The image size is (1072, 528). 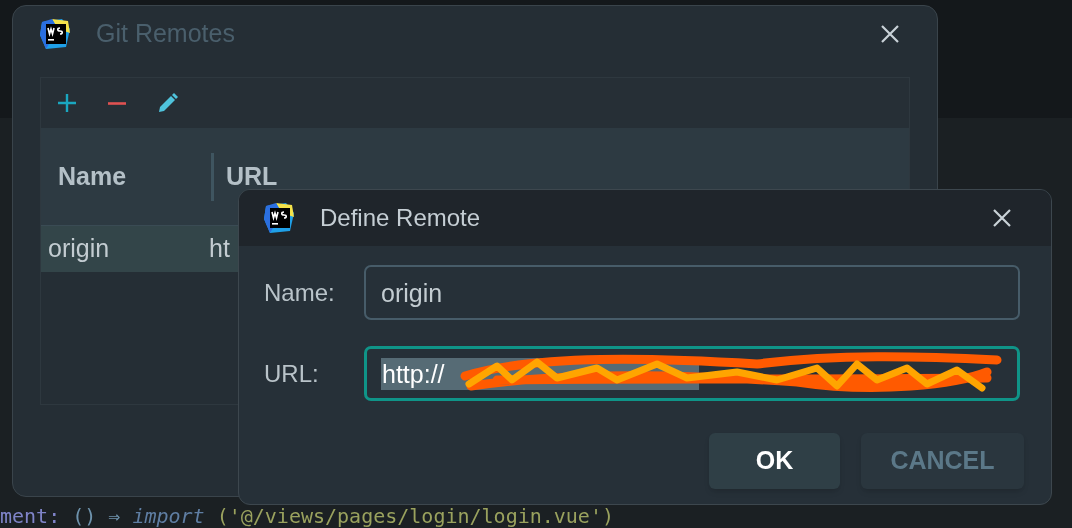 What do you see at coordinates (692, 292) in the screenshot?
I see `text-field: origin` at bounding box center [692, 292].